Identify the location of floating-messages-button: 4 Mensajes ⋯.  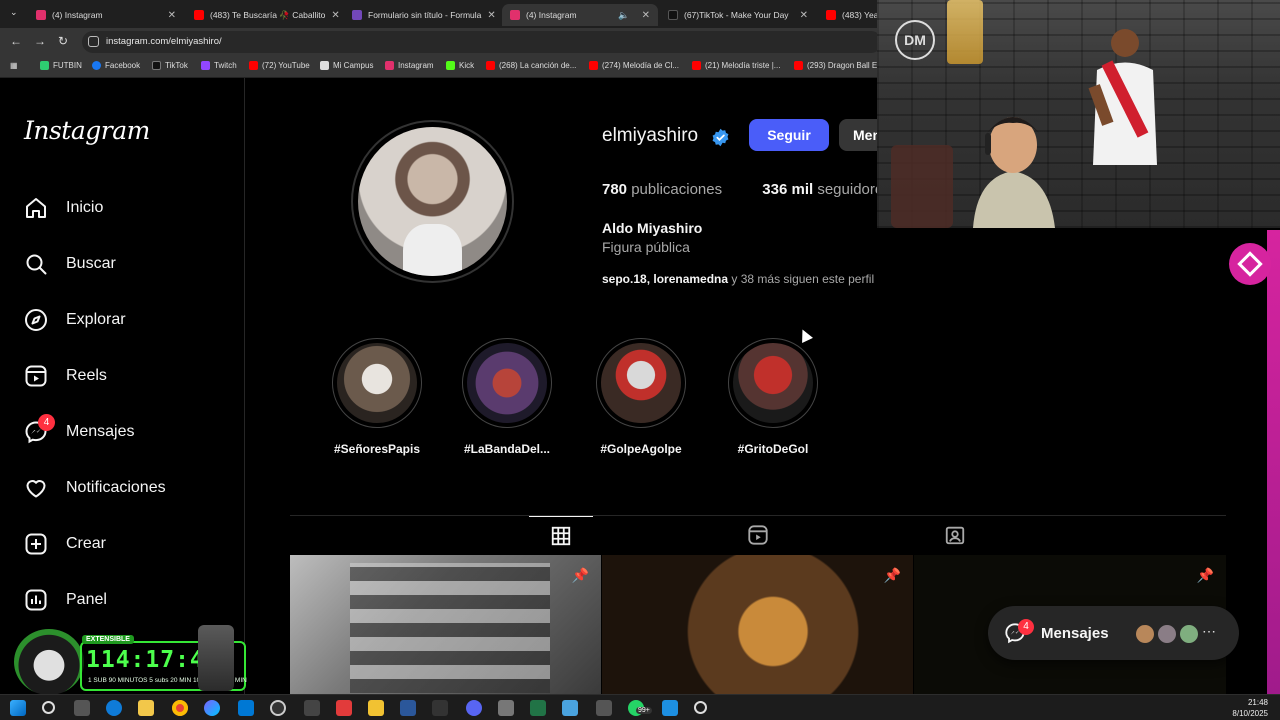
(1113, 633).